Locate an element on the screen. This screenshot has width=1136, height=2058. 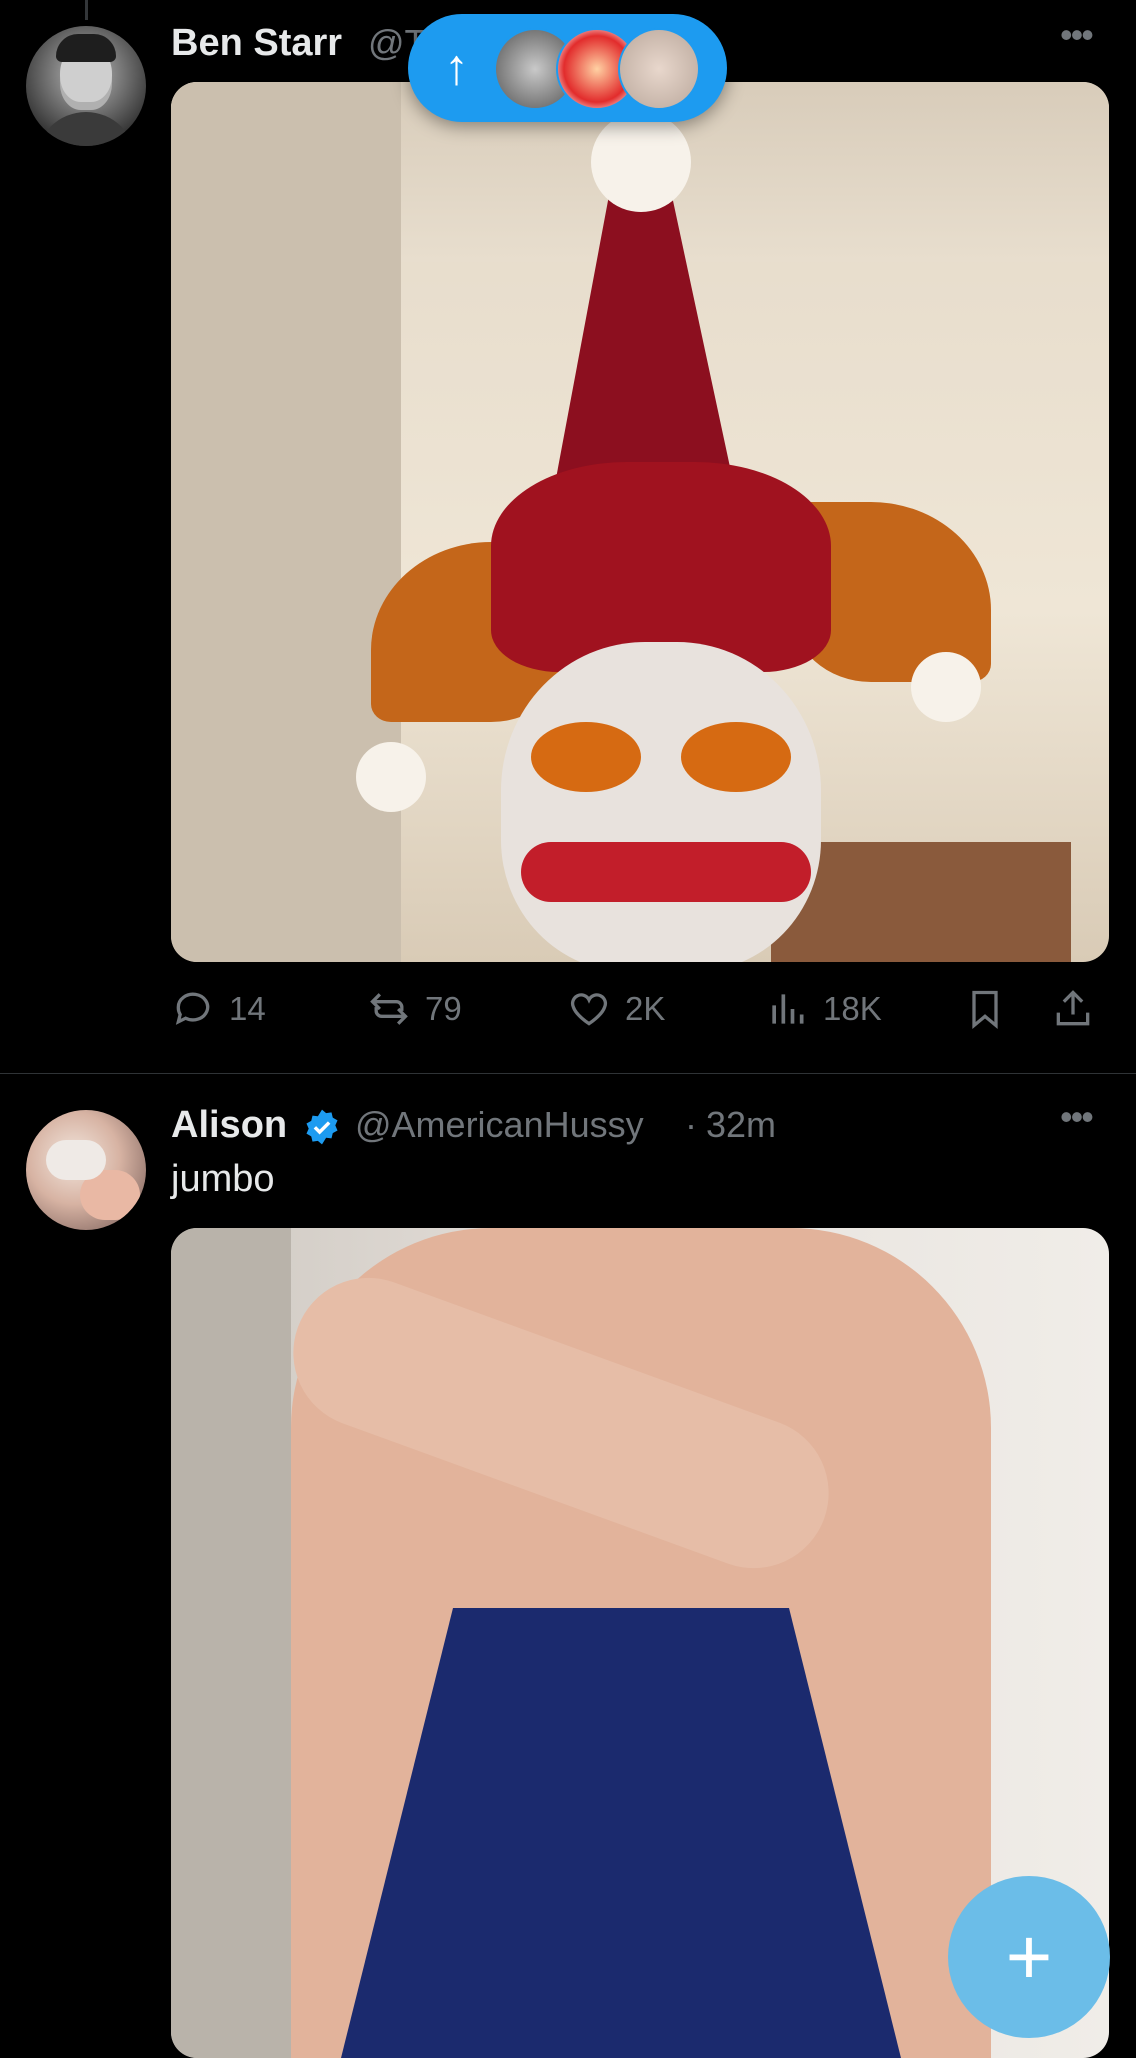
views-count: 18K is located at coordinates (852, 1008).